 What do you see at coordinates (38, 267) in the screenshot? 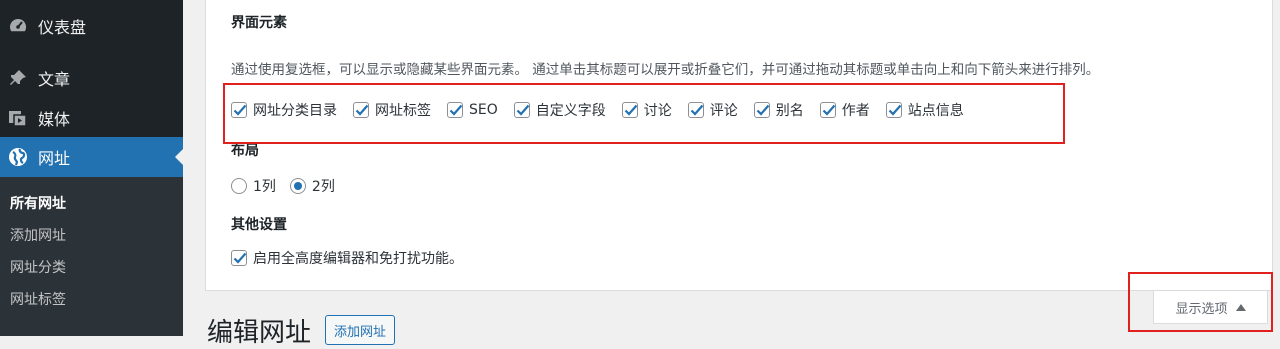
I see `submenu-item-url-categories: 网址分类` at bounding box center [38, 267].